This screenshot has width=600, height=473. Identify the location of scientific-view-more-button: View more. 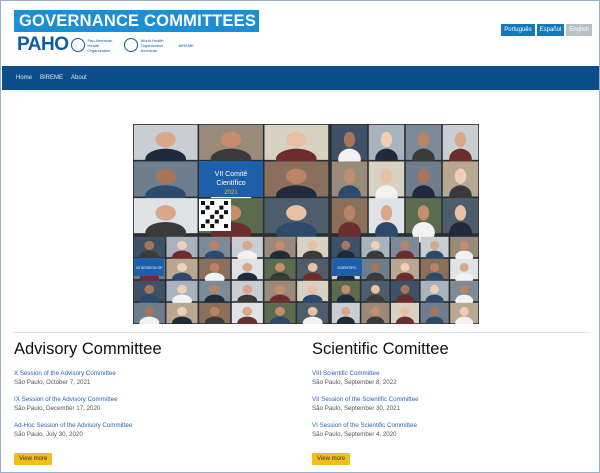
(331, 459).